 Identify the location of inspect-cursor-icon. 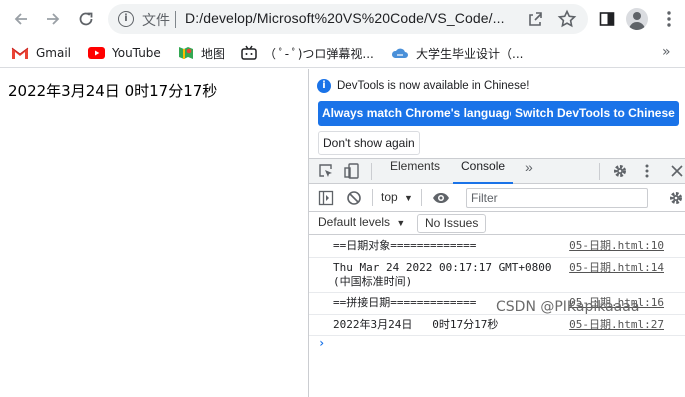
(325, 170).